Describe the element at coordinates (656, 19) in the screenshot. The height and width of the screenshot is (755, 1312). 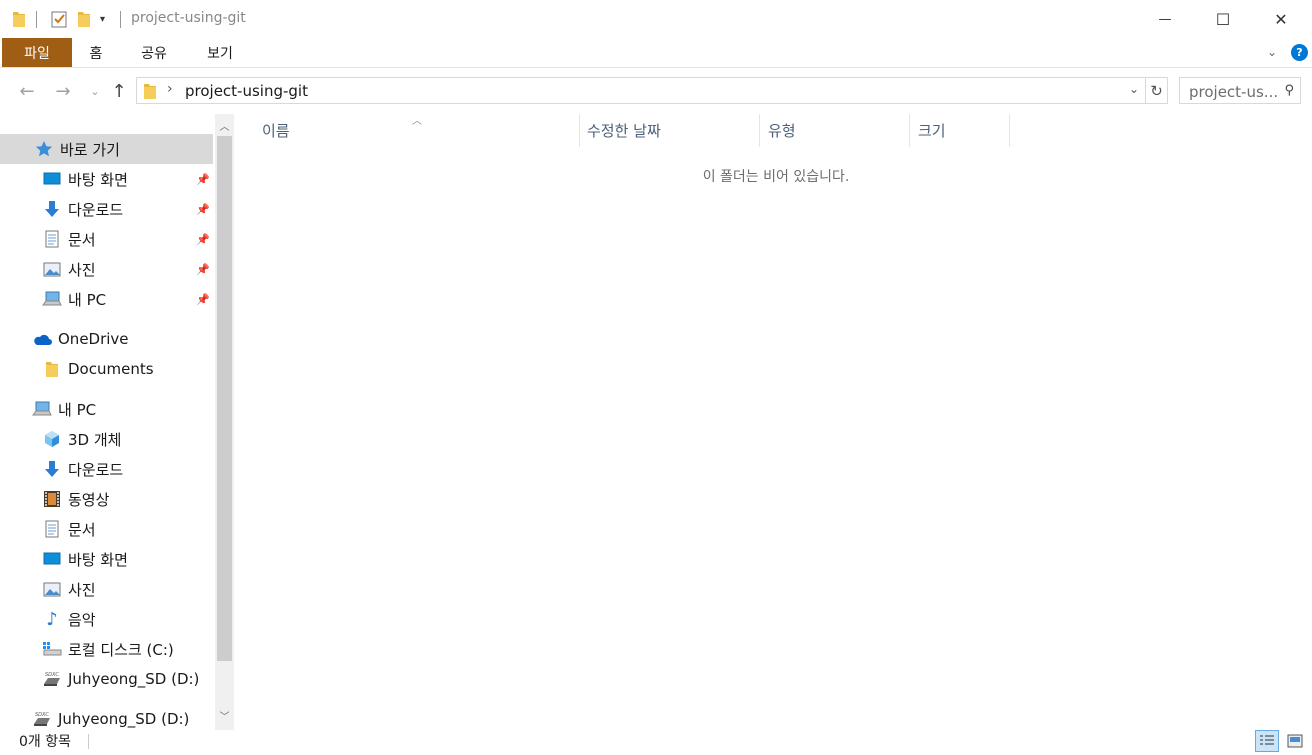
I see `title-bar: ▾ project-using-git — ☐ ✕` at that location.